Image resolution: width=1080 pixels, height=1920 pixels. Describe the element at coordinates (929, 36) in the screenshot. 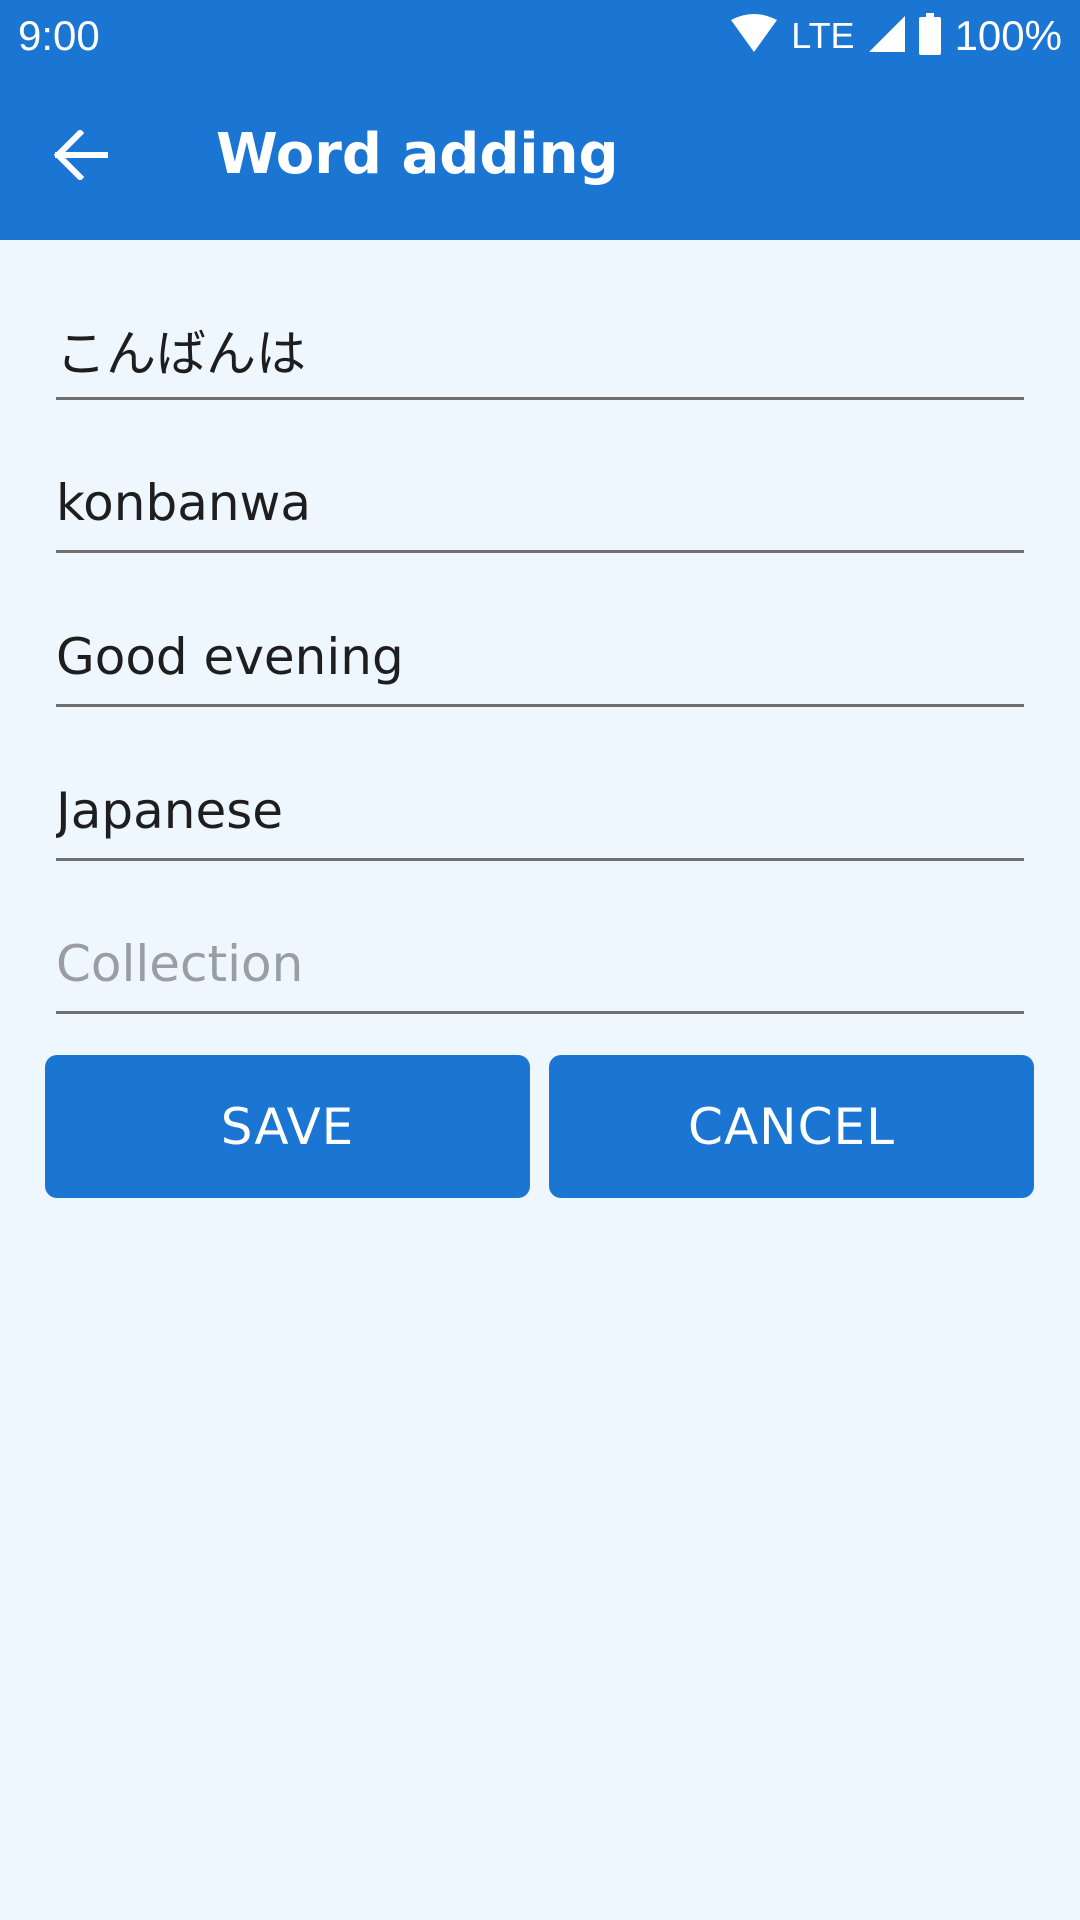

I see `battery-icon` at that location.